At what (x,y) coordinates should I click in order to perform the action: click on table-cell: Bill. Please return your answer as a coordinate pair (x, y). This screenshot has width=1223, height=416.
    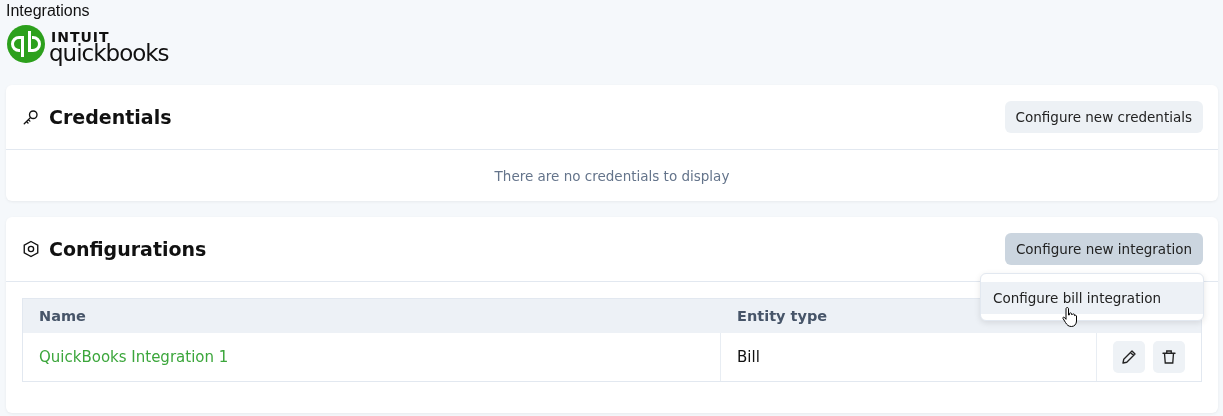
    Looking at the image, I should click on (748, 357).